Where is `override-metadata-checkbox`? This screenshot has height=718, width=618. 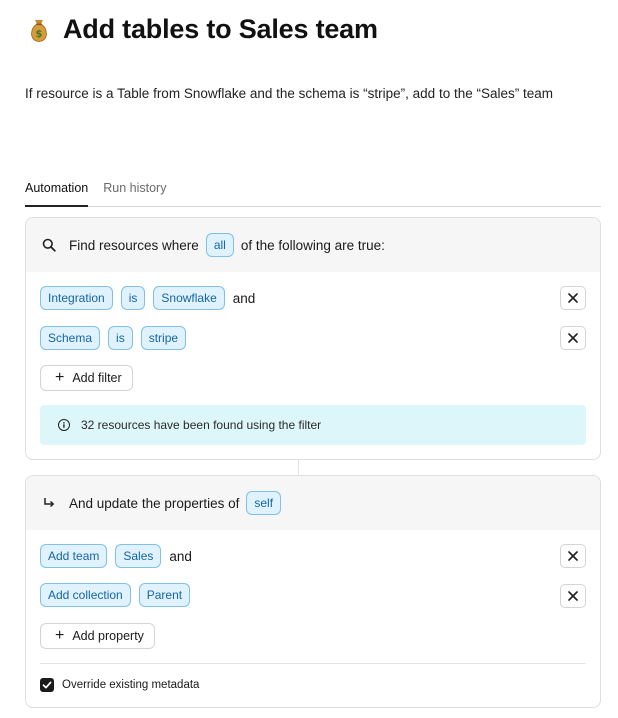
override-metadata-checkbox is located at coordinates (47, 685).